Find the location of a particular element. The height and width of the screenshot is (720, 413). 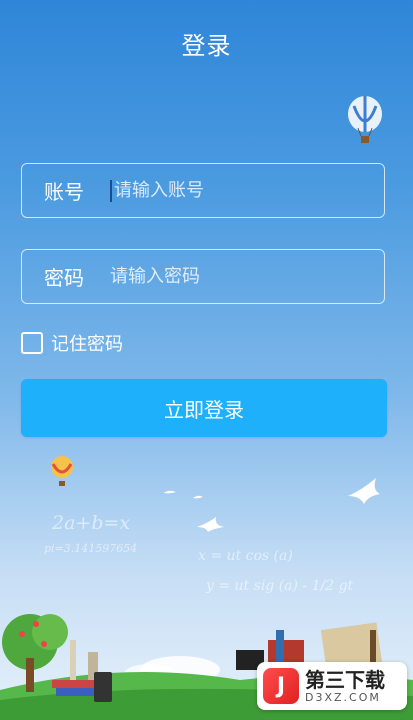

small-balloon-icon is located at coordinates (62, 471).